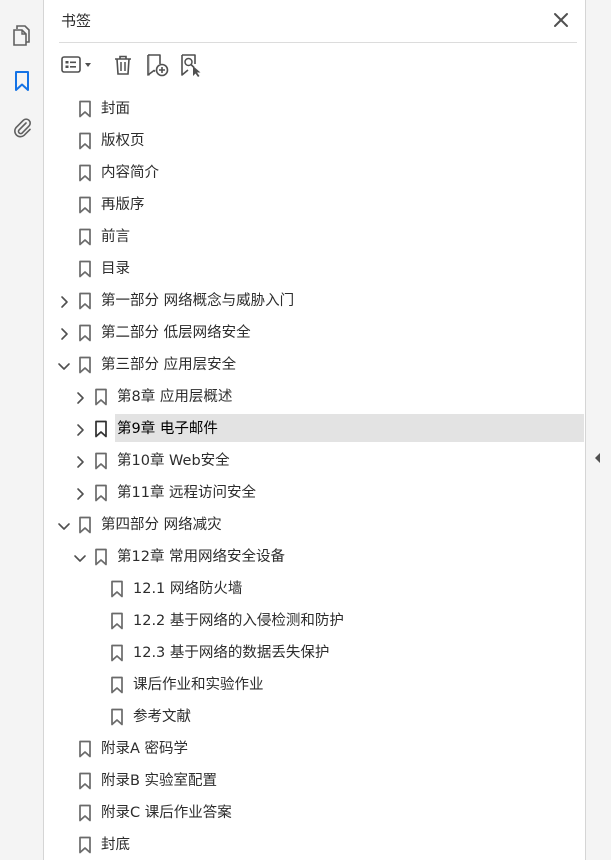  Describe the element at coordinates (123, 65) in the screenshot. I see `delete-bookmark-icon` at that location.